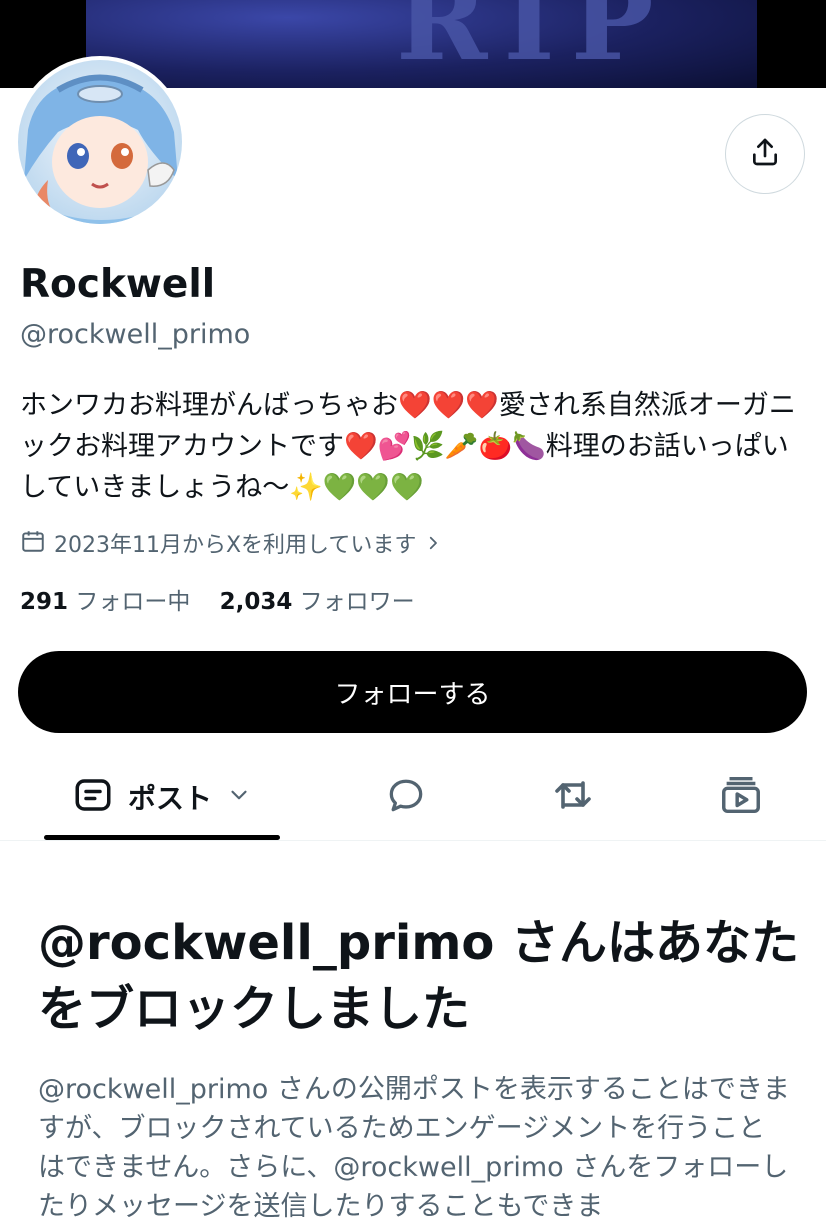 The width and height of the screenshot is (826, 1226). What do you see at coordinates (33, 546) in the screenshot?
I see `calendar-icon` at bounding box center [33, 546].